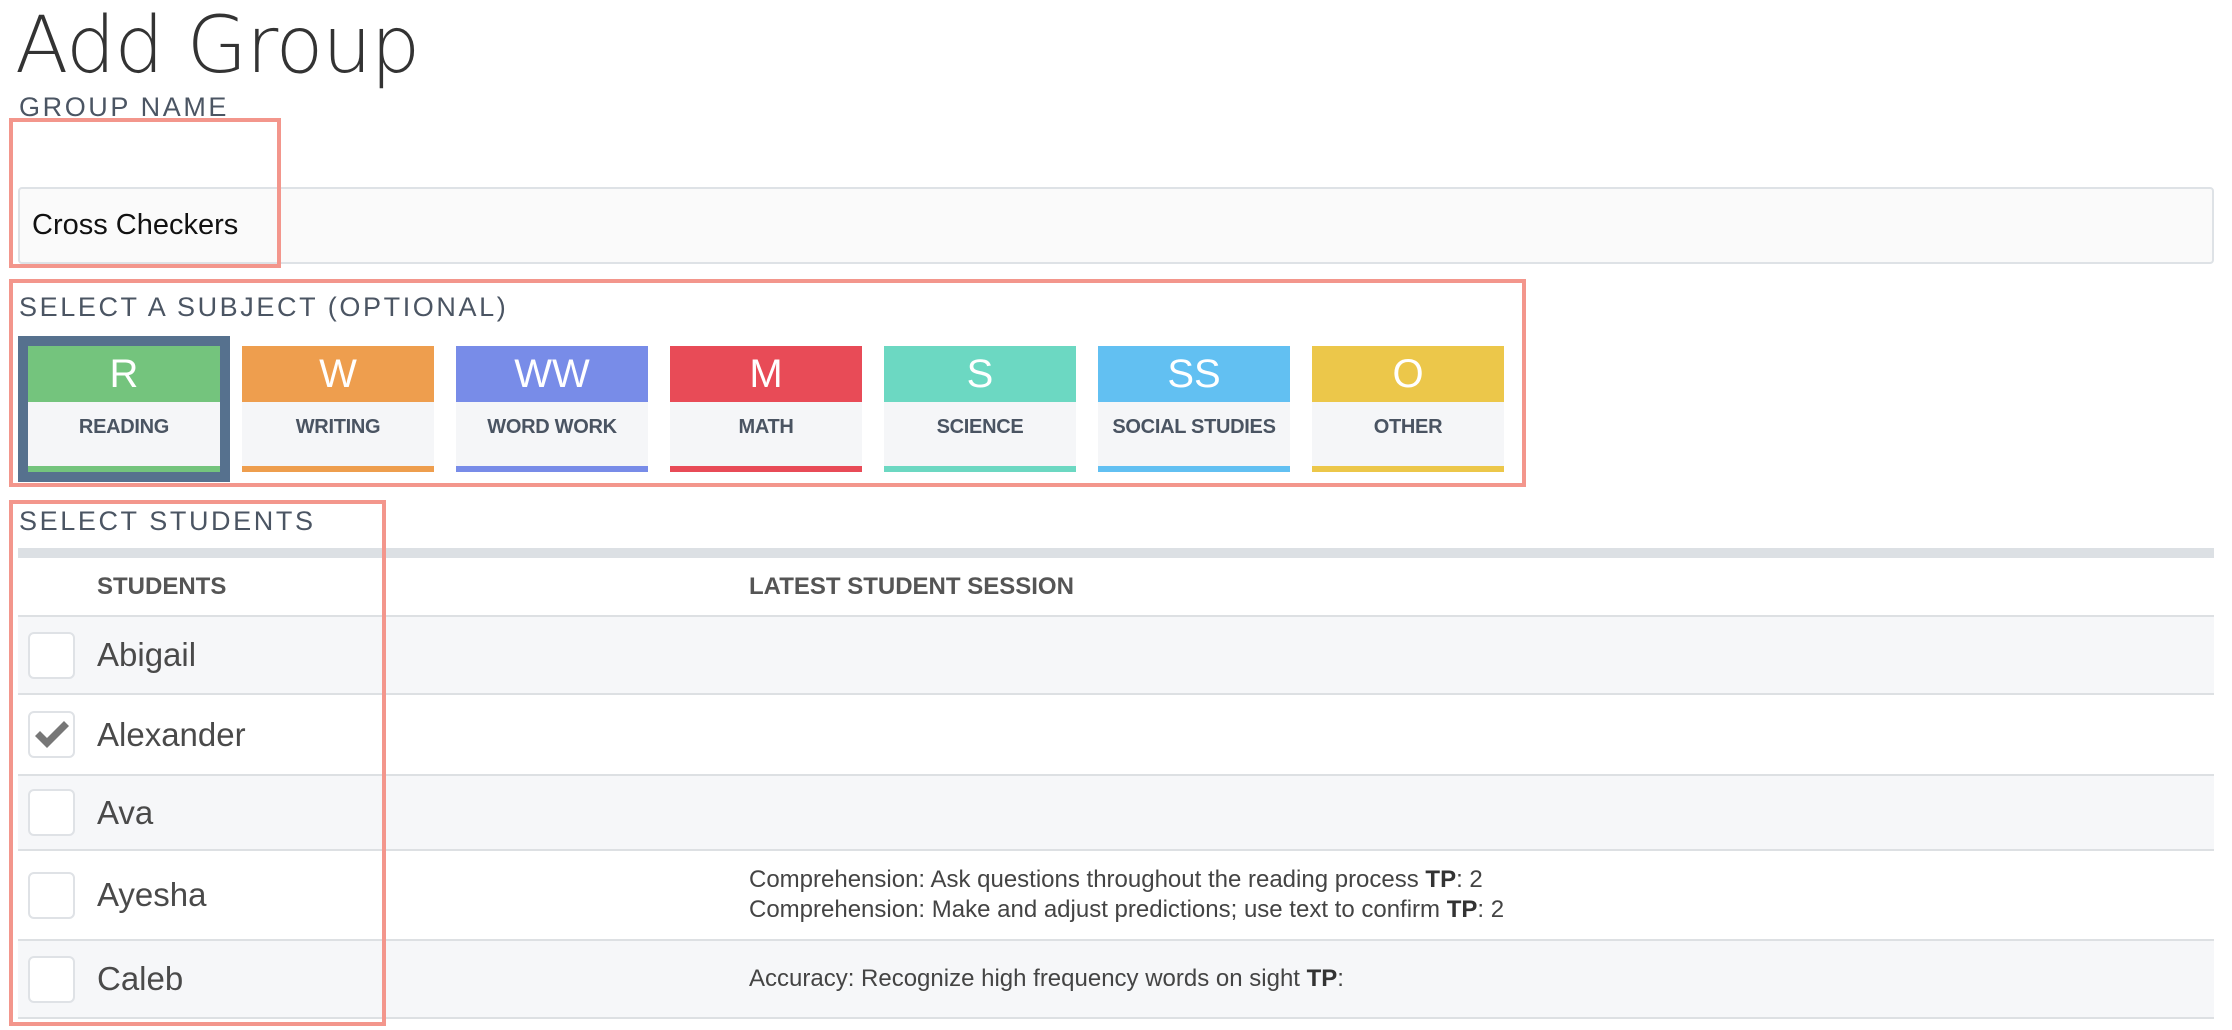 The width and height of the screenshot is (2232, 1030). Describe the element at coordinates (338, 409) in the screenshot. I see `subject-tile-writing: W WRITING` at that location.